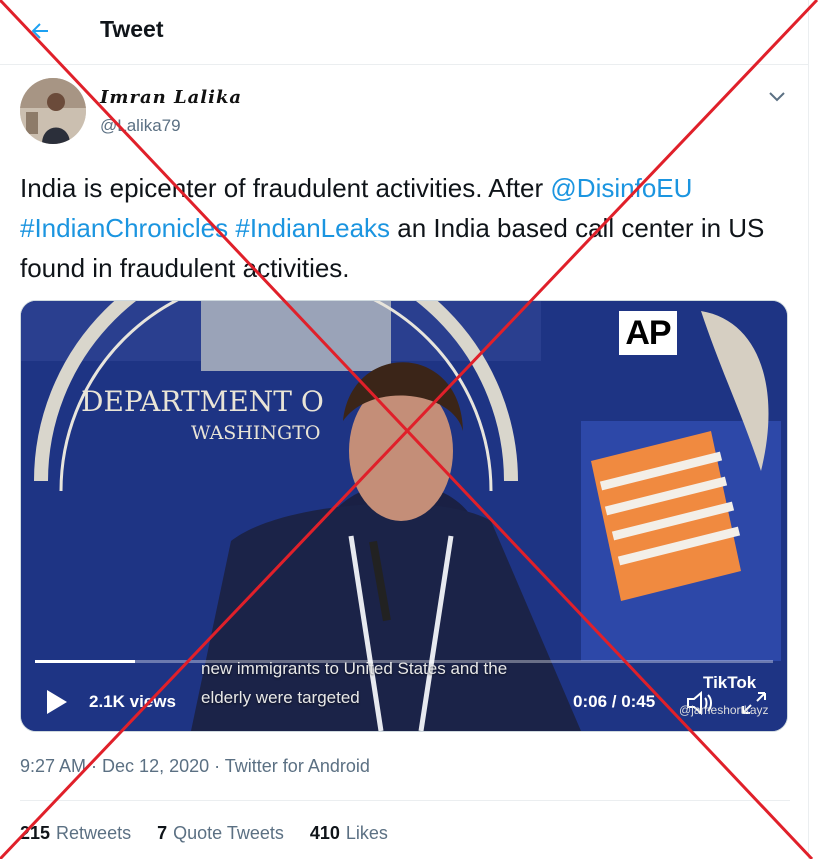 This screenshot has width=820, height=859. What do you see at coordinates (255, 433) in the screenshot?
I see `seal-text-2: WASHINGTO` at bounding box center [255, 433].